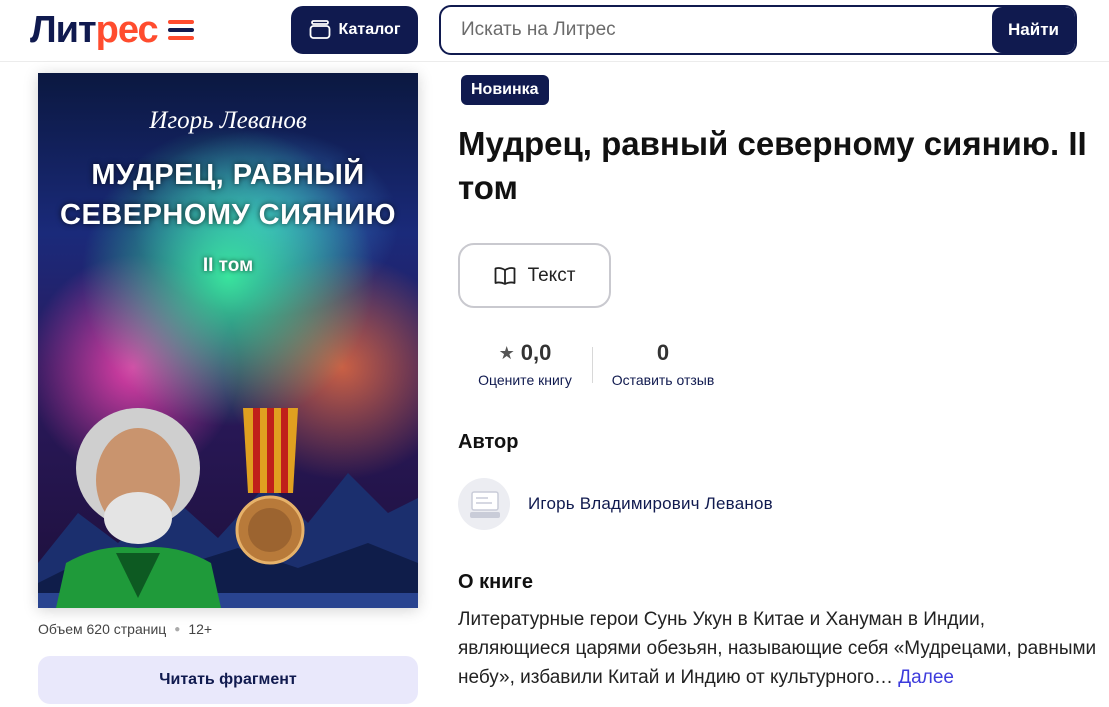 The height and width of the screenshot is (707, 1109). Describe the element at coordinates (180, 30) in the screenshot. I see `logo-bars-icon` at that location.